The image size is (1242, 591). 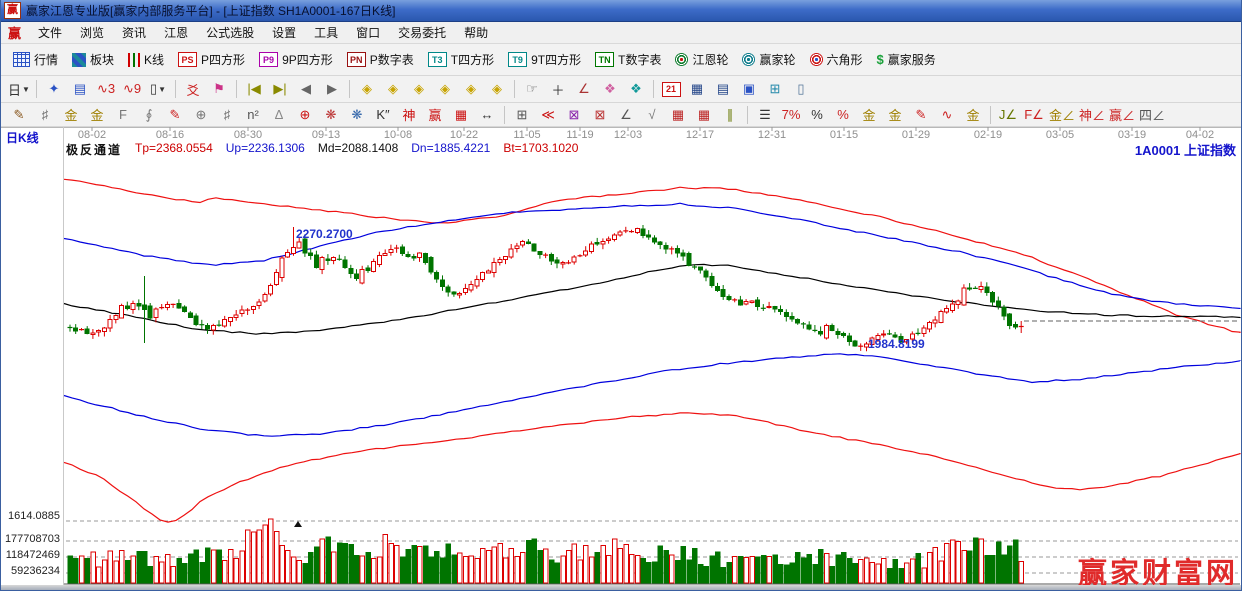 What do you see at coordinates (305, 114) in the screenshot?
I see `gann-target-button: ⊕` at bounding box center [305, 114].